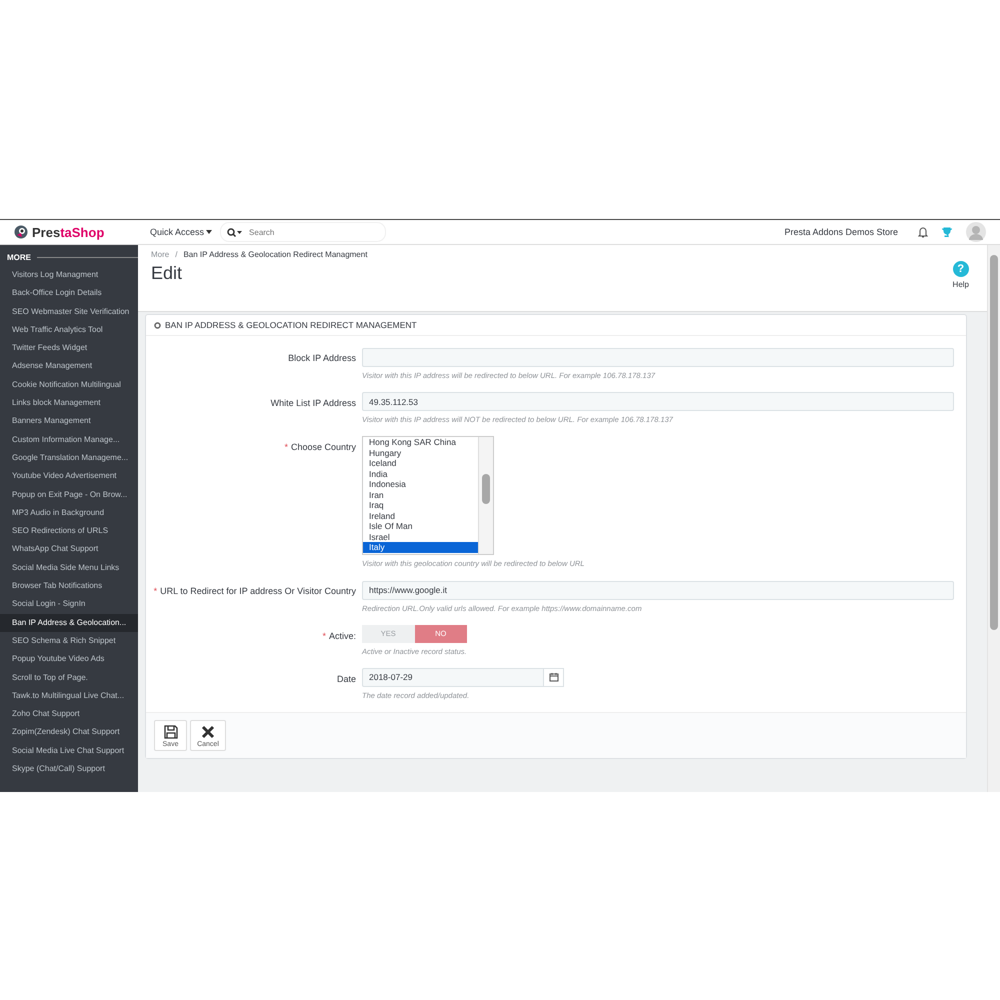 The width and height of the screenshot is (1000, 1000). Describe the element at coordinates (420, 537) in the screenshot. I see `country-option: Israel` at that location.